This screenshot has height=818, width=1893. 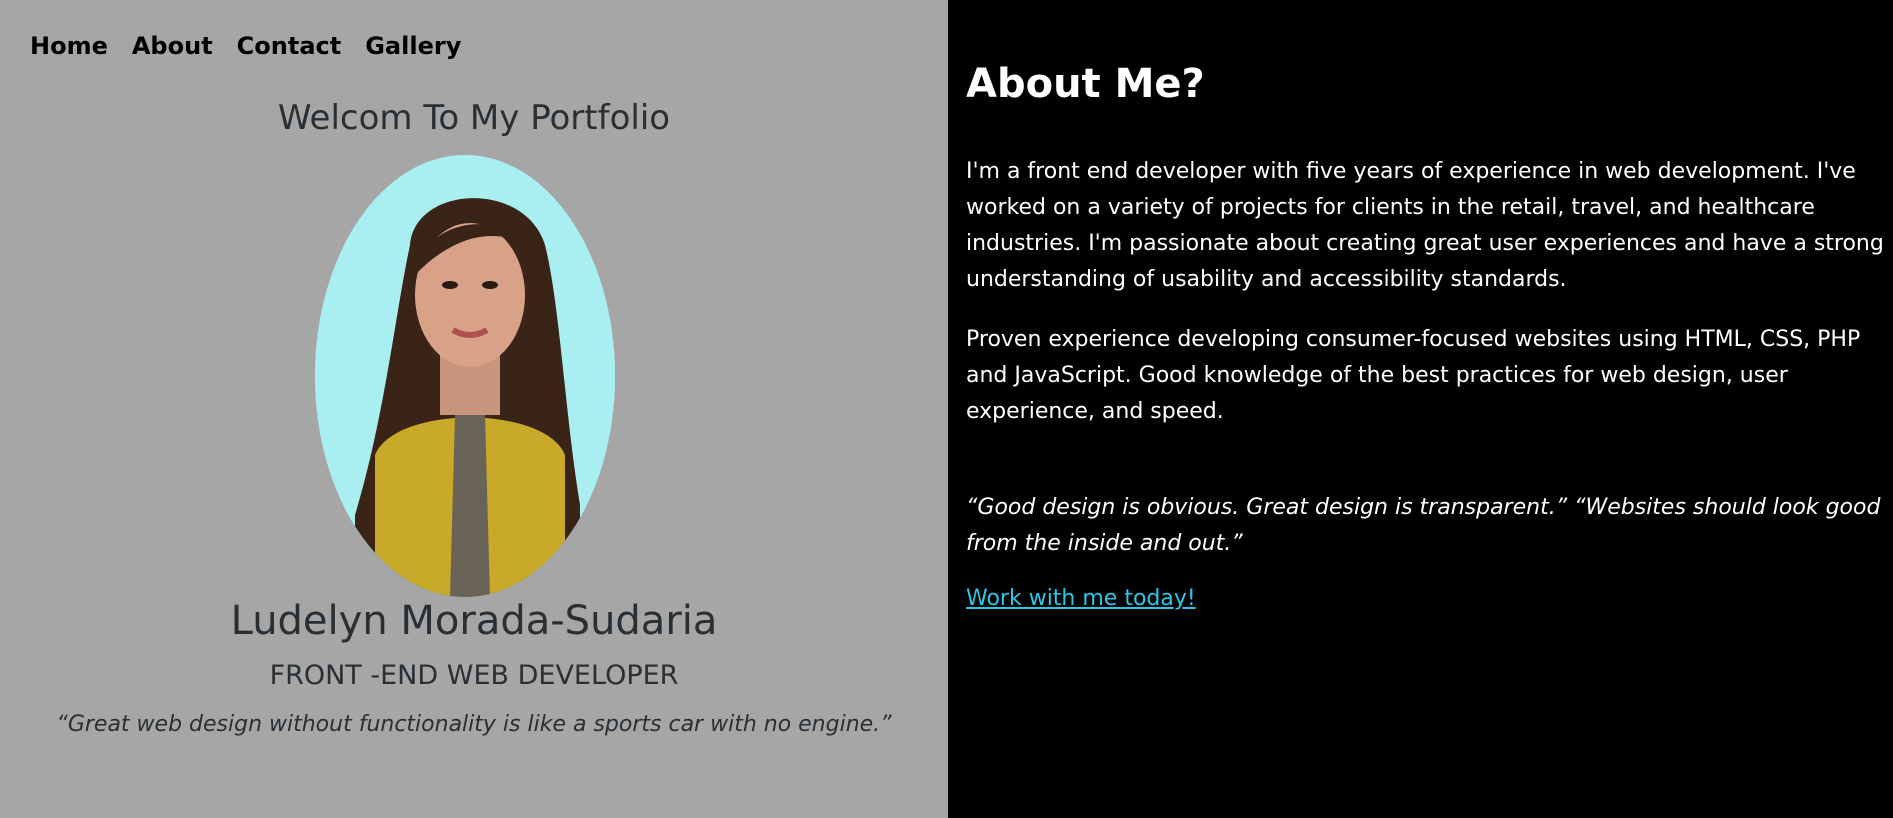 What do you see at coordinates (172, 46) in the screenshot?
I see `nav-about-link: About` at bounding box center [172, 46].